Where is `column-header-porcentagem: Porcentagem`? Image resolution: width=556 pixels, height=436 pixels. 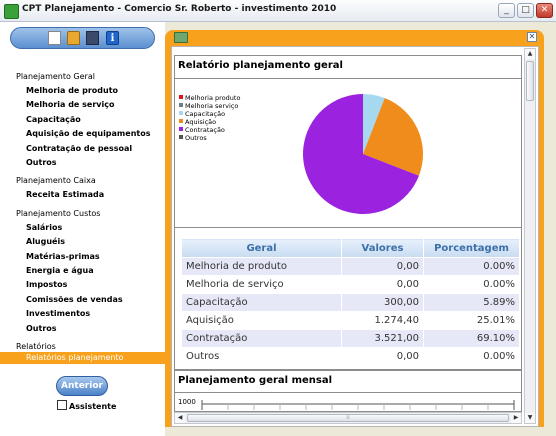
column-header-porcentagem: Porcentagem is located at coordinates (471, 248).